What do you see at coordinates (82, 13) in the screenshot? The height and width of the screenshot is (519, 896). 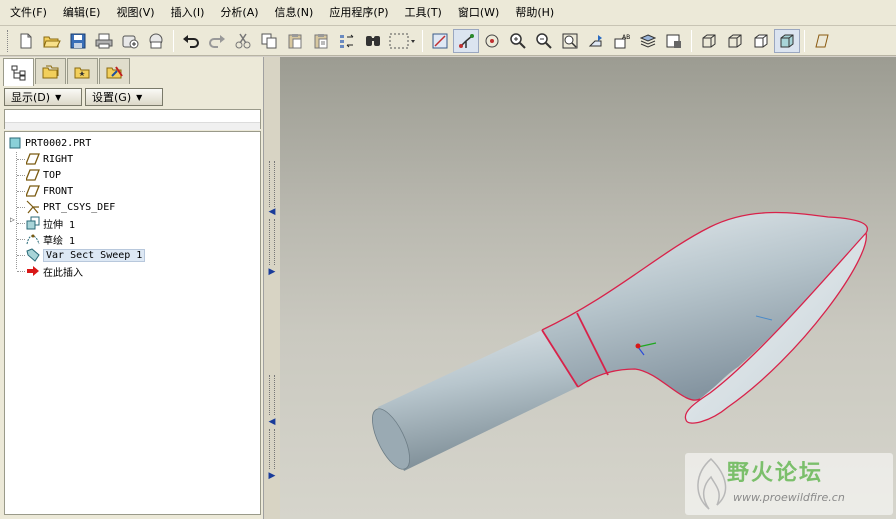 I see `menu-edit: 编辑(E)` at bounding box center [82, 13].